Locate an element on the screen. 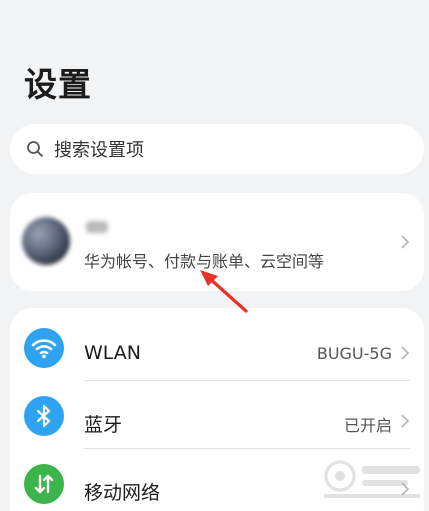 The height and width of the screenshot is (511, 429). settings-item-value: BUGU-5G is located at coordinates (354, 353).